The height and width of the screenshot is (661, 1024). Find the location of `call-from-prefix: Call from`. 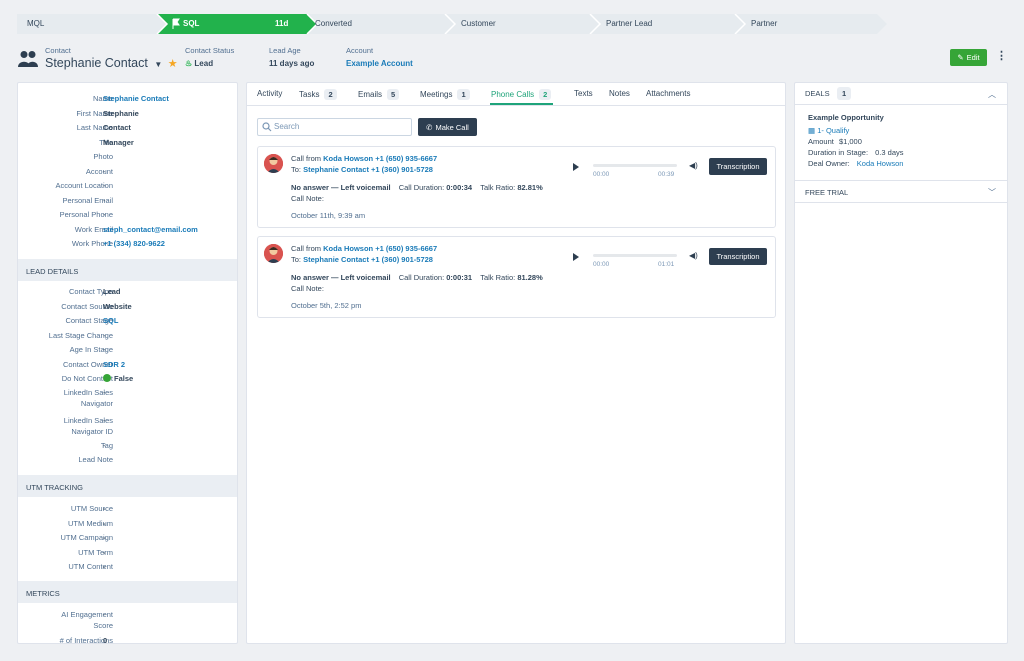

call-from-prefix: Call from is located at coordinates (306, 158).